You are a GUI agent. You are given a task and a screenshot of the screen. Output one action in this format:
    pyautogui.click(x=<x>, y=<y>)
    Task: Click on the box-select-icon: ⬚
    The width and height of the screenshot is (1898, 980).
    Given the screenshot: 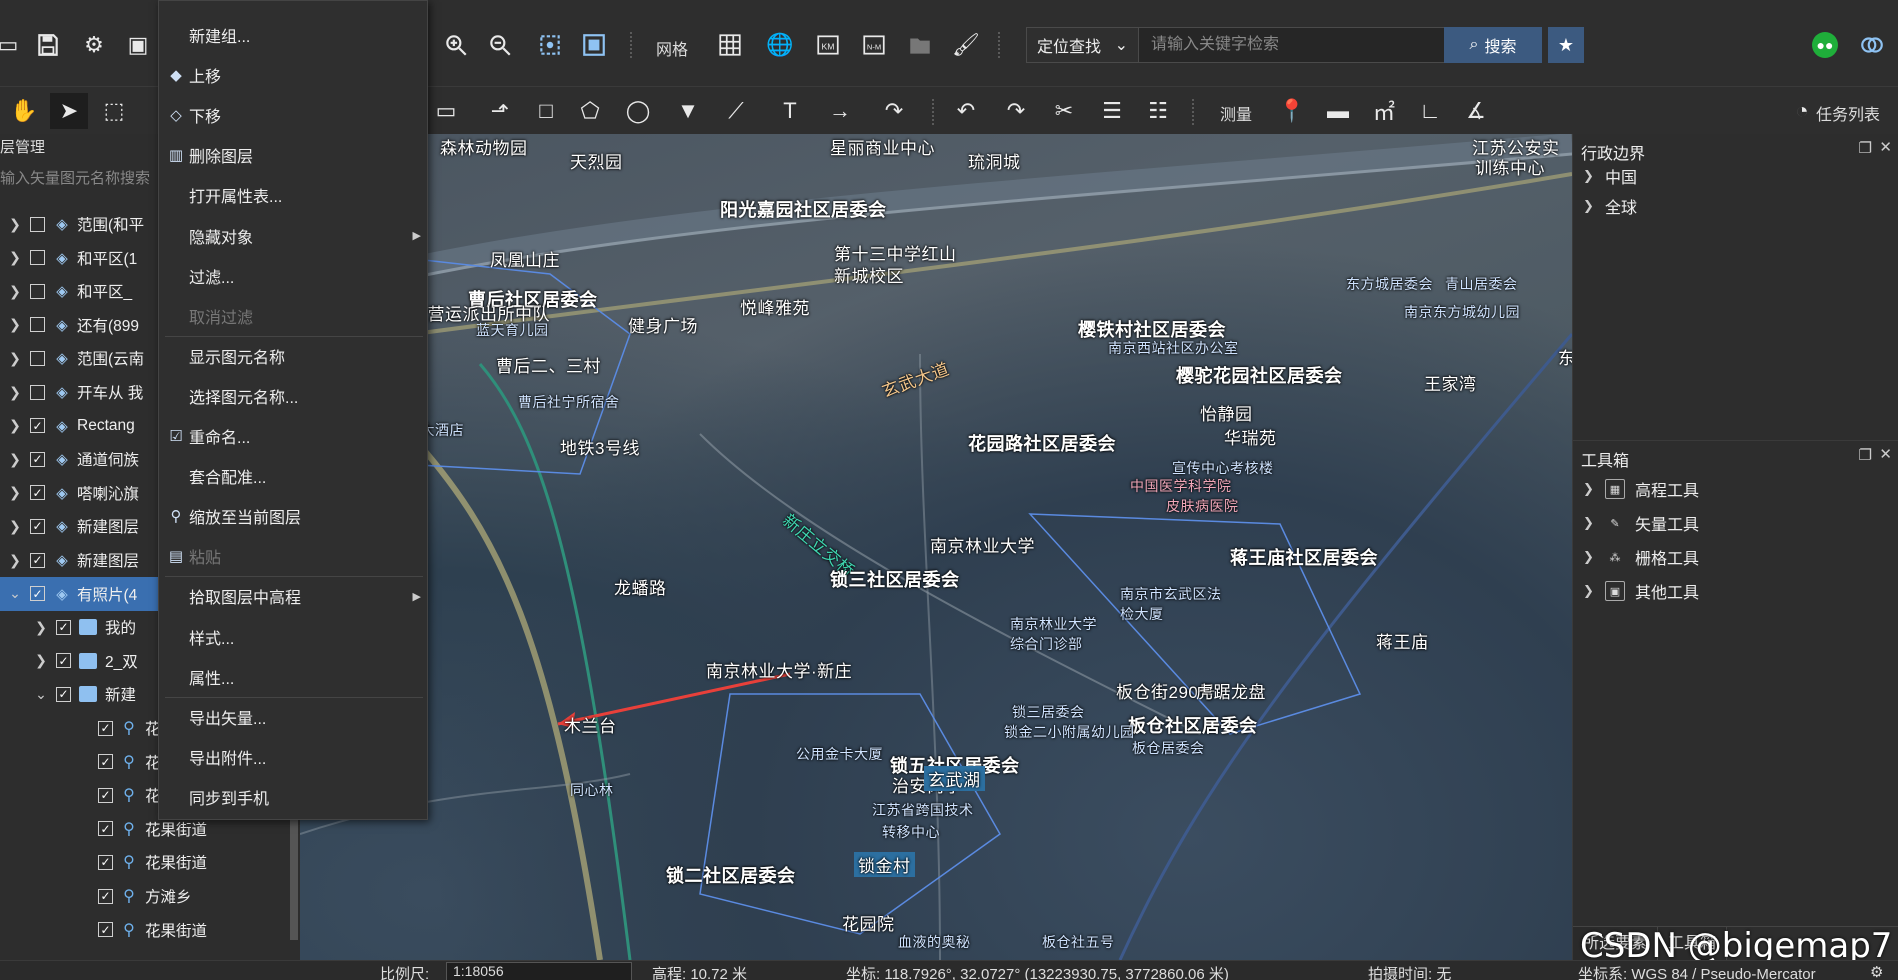 What is the action you would take?
    pyautogui.click(x=114, y=111)
    